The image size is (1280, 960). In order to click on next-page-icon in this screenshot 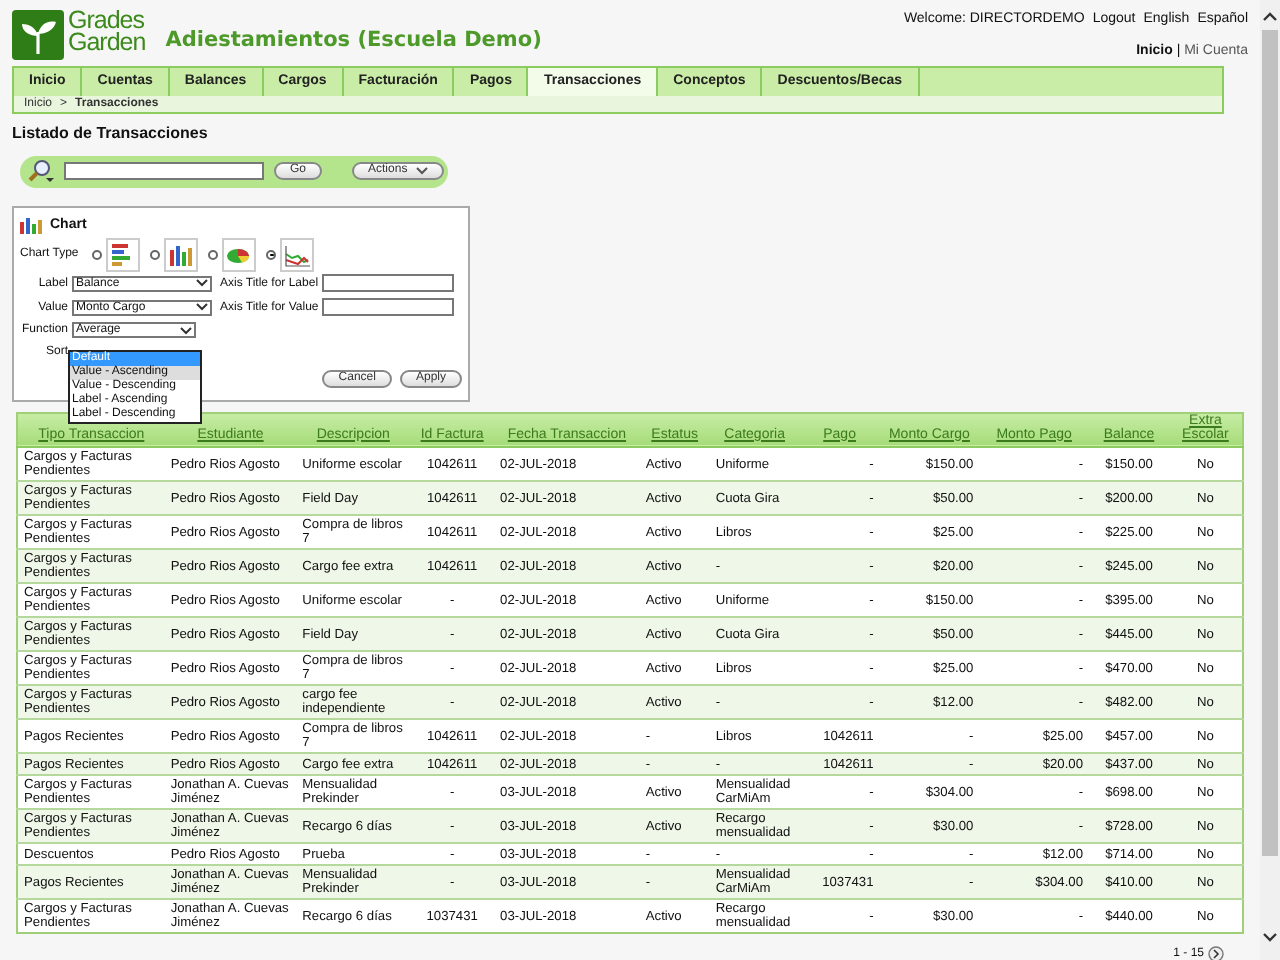, I will do `click(1216, 953)`.